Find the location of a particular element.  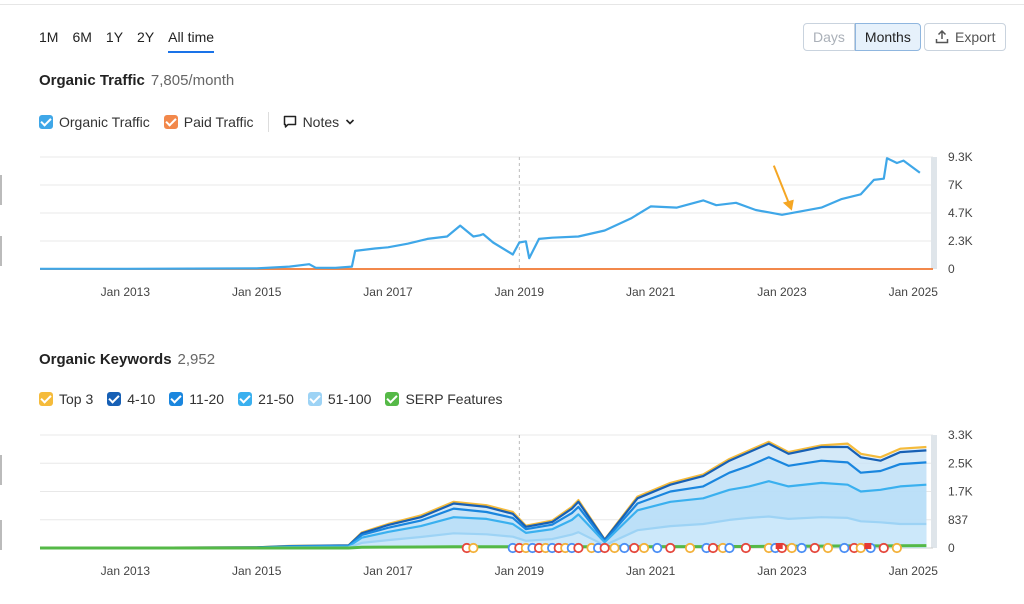

days-button: Days is located at coordinates (829, 37).